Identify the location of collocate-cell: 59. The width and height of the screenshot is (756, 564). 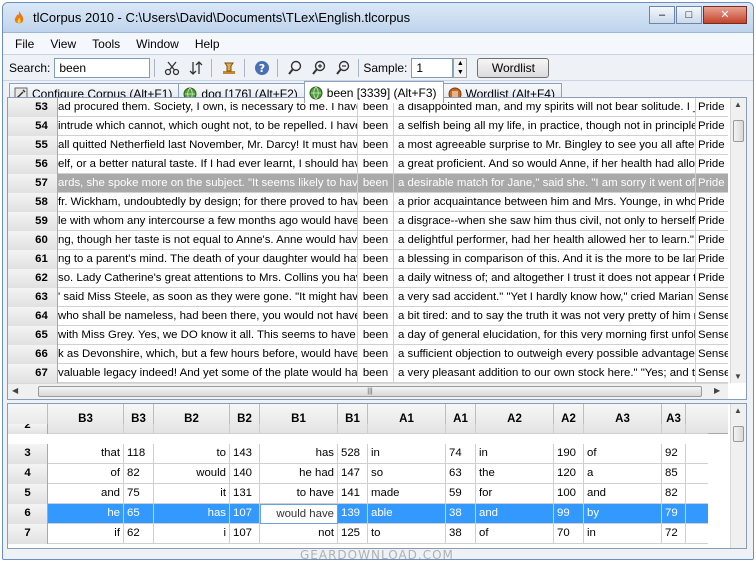
(461, 494).